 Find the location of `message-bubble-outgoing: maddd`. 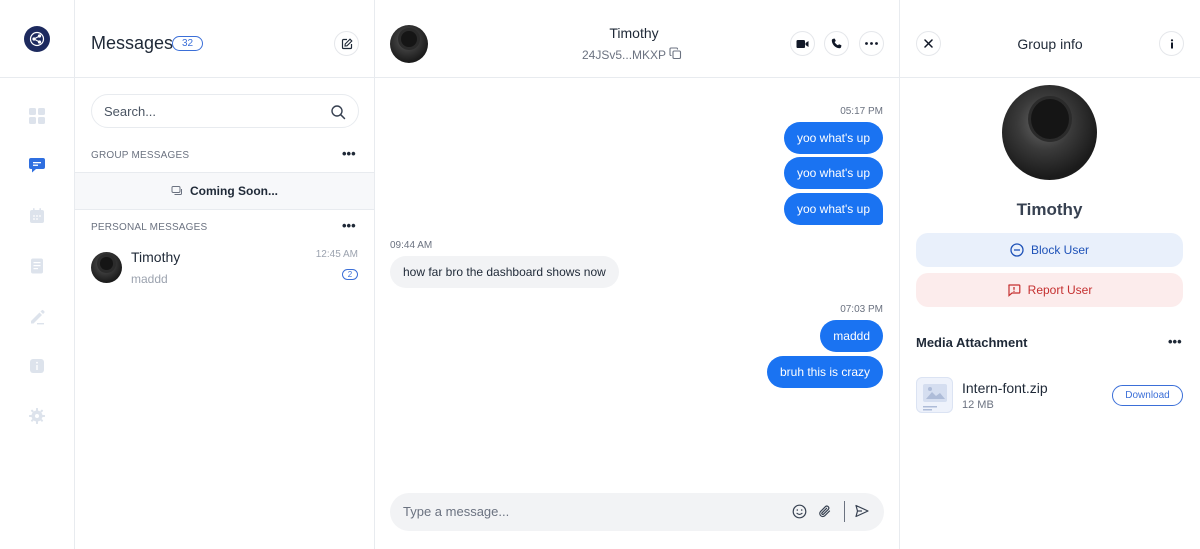

message-bubble-outgoing: maddd is located at coordinates (851, 336).